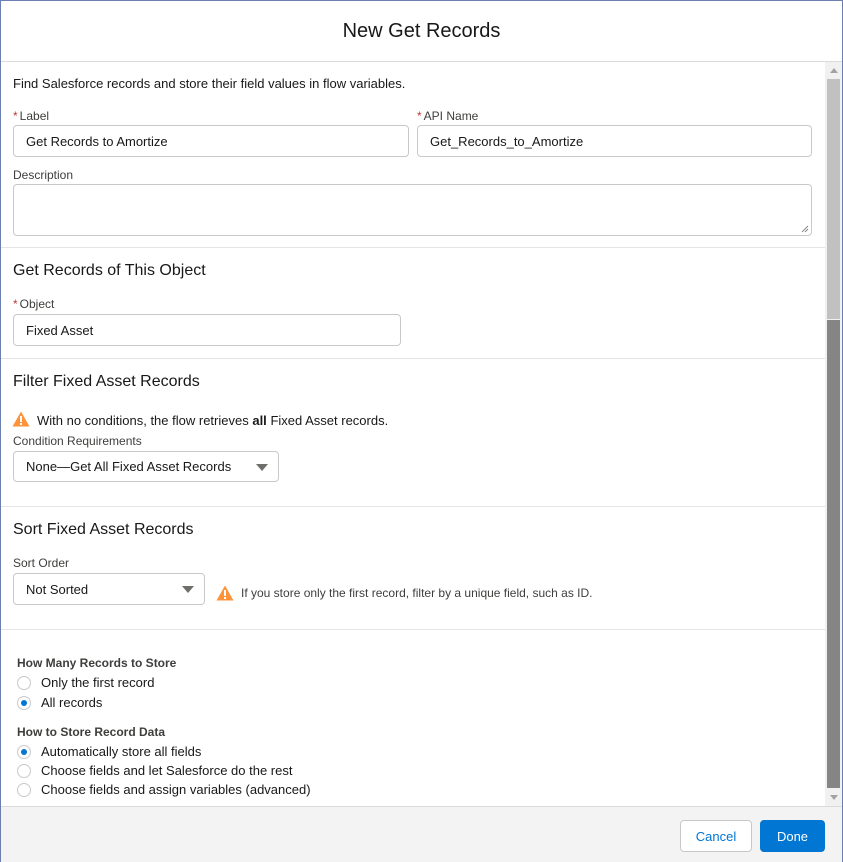  Describe the element at coordinates (207, 330) in the screenshot. I see `object-input: Fixed Asset` at that location.